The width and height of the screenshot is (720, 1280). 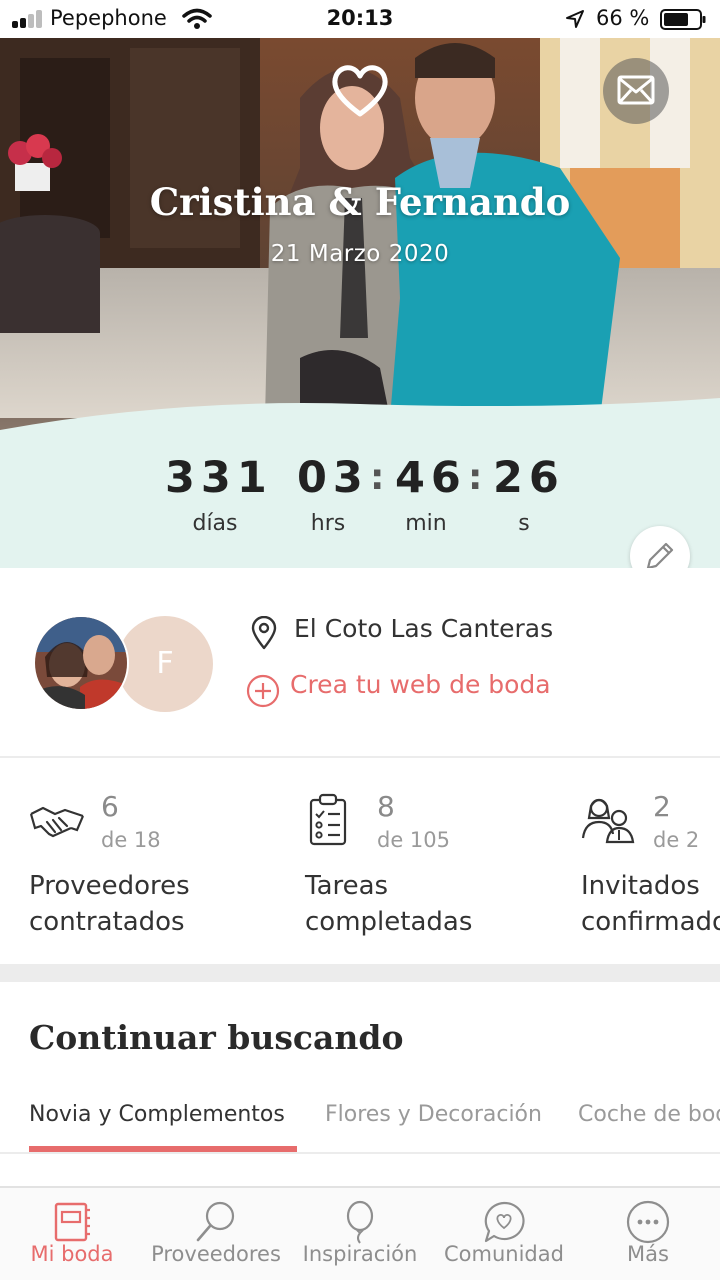 I want to click on stat-label: Tareas completadas, so click(x=388, y=904).